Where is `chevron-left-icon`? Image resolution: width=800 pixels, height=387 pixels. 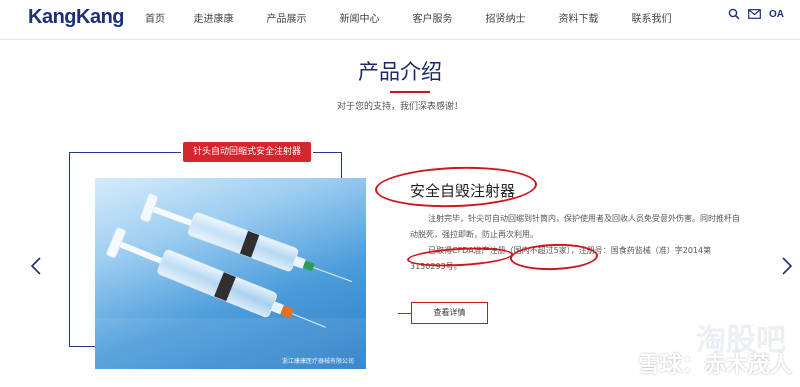 chevron-left-icon is located at coordinates (35, 266).